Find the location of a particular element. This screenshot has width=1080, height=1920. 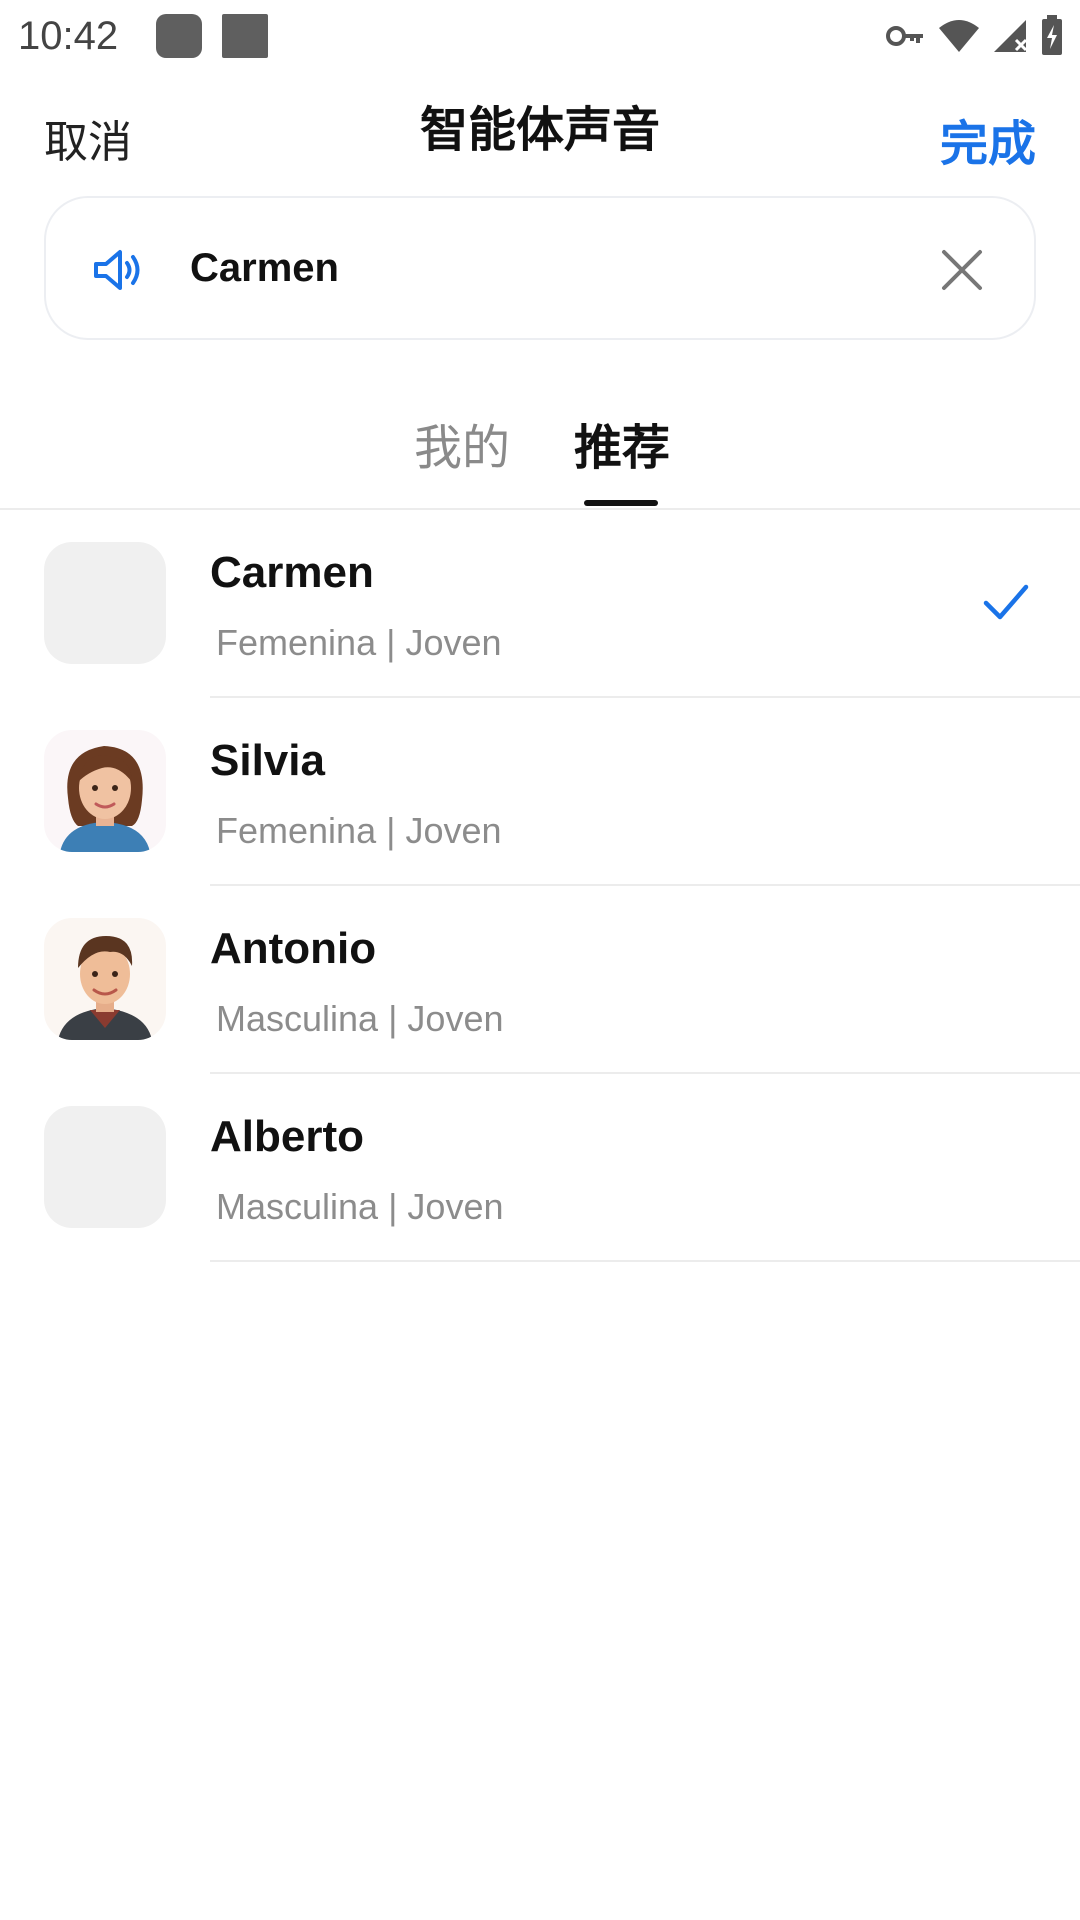

voice-item-silvia: Silvia Femenina | Joven is located at coordinates (540, 792).